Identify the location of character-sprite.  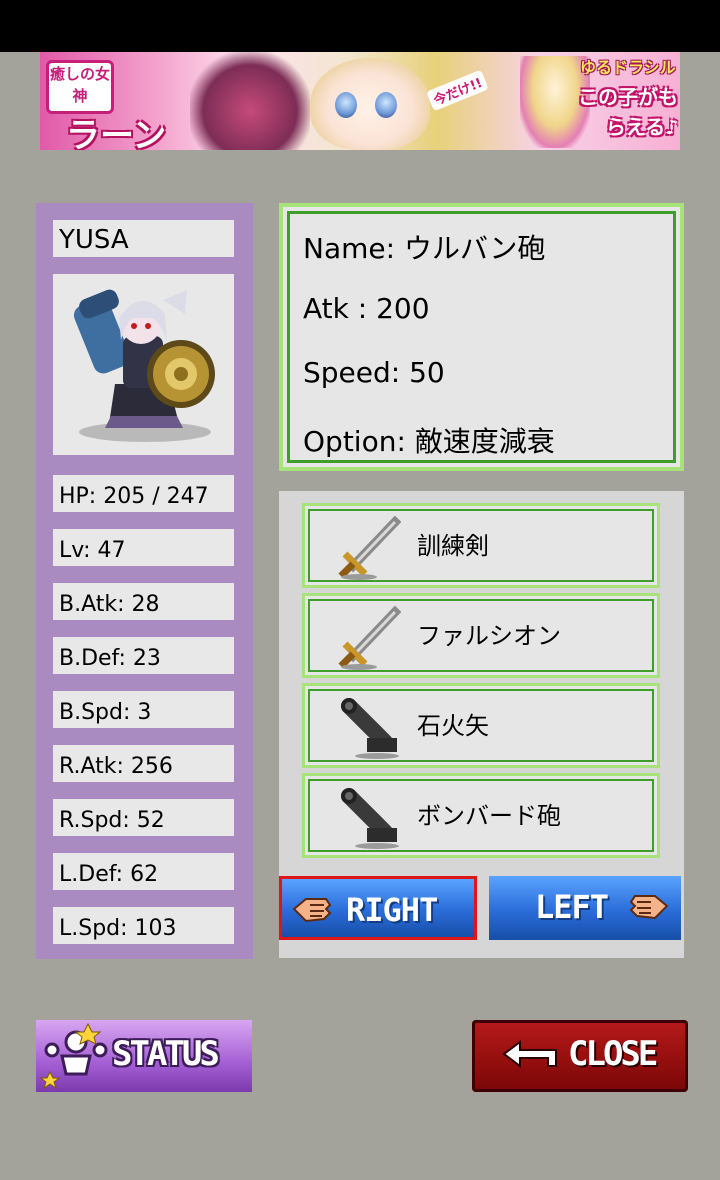
(144, 365).